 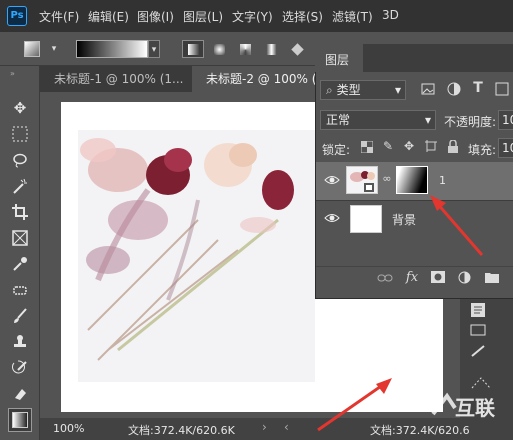 I want to click on layer-row-1: ∞ 1, so click(x=414, y=181).